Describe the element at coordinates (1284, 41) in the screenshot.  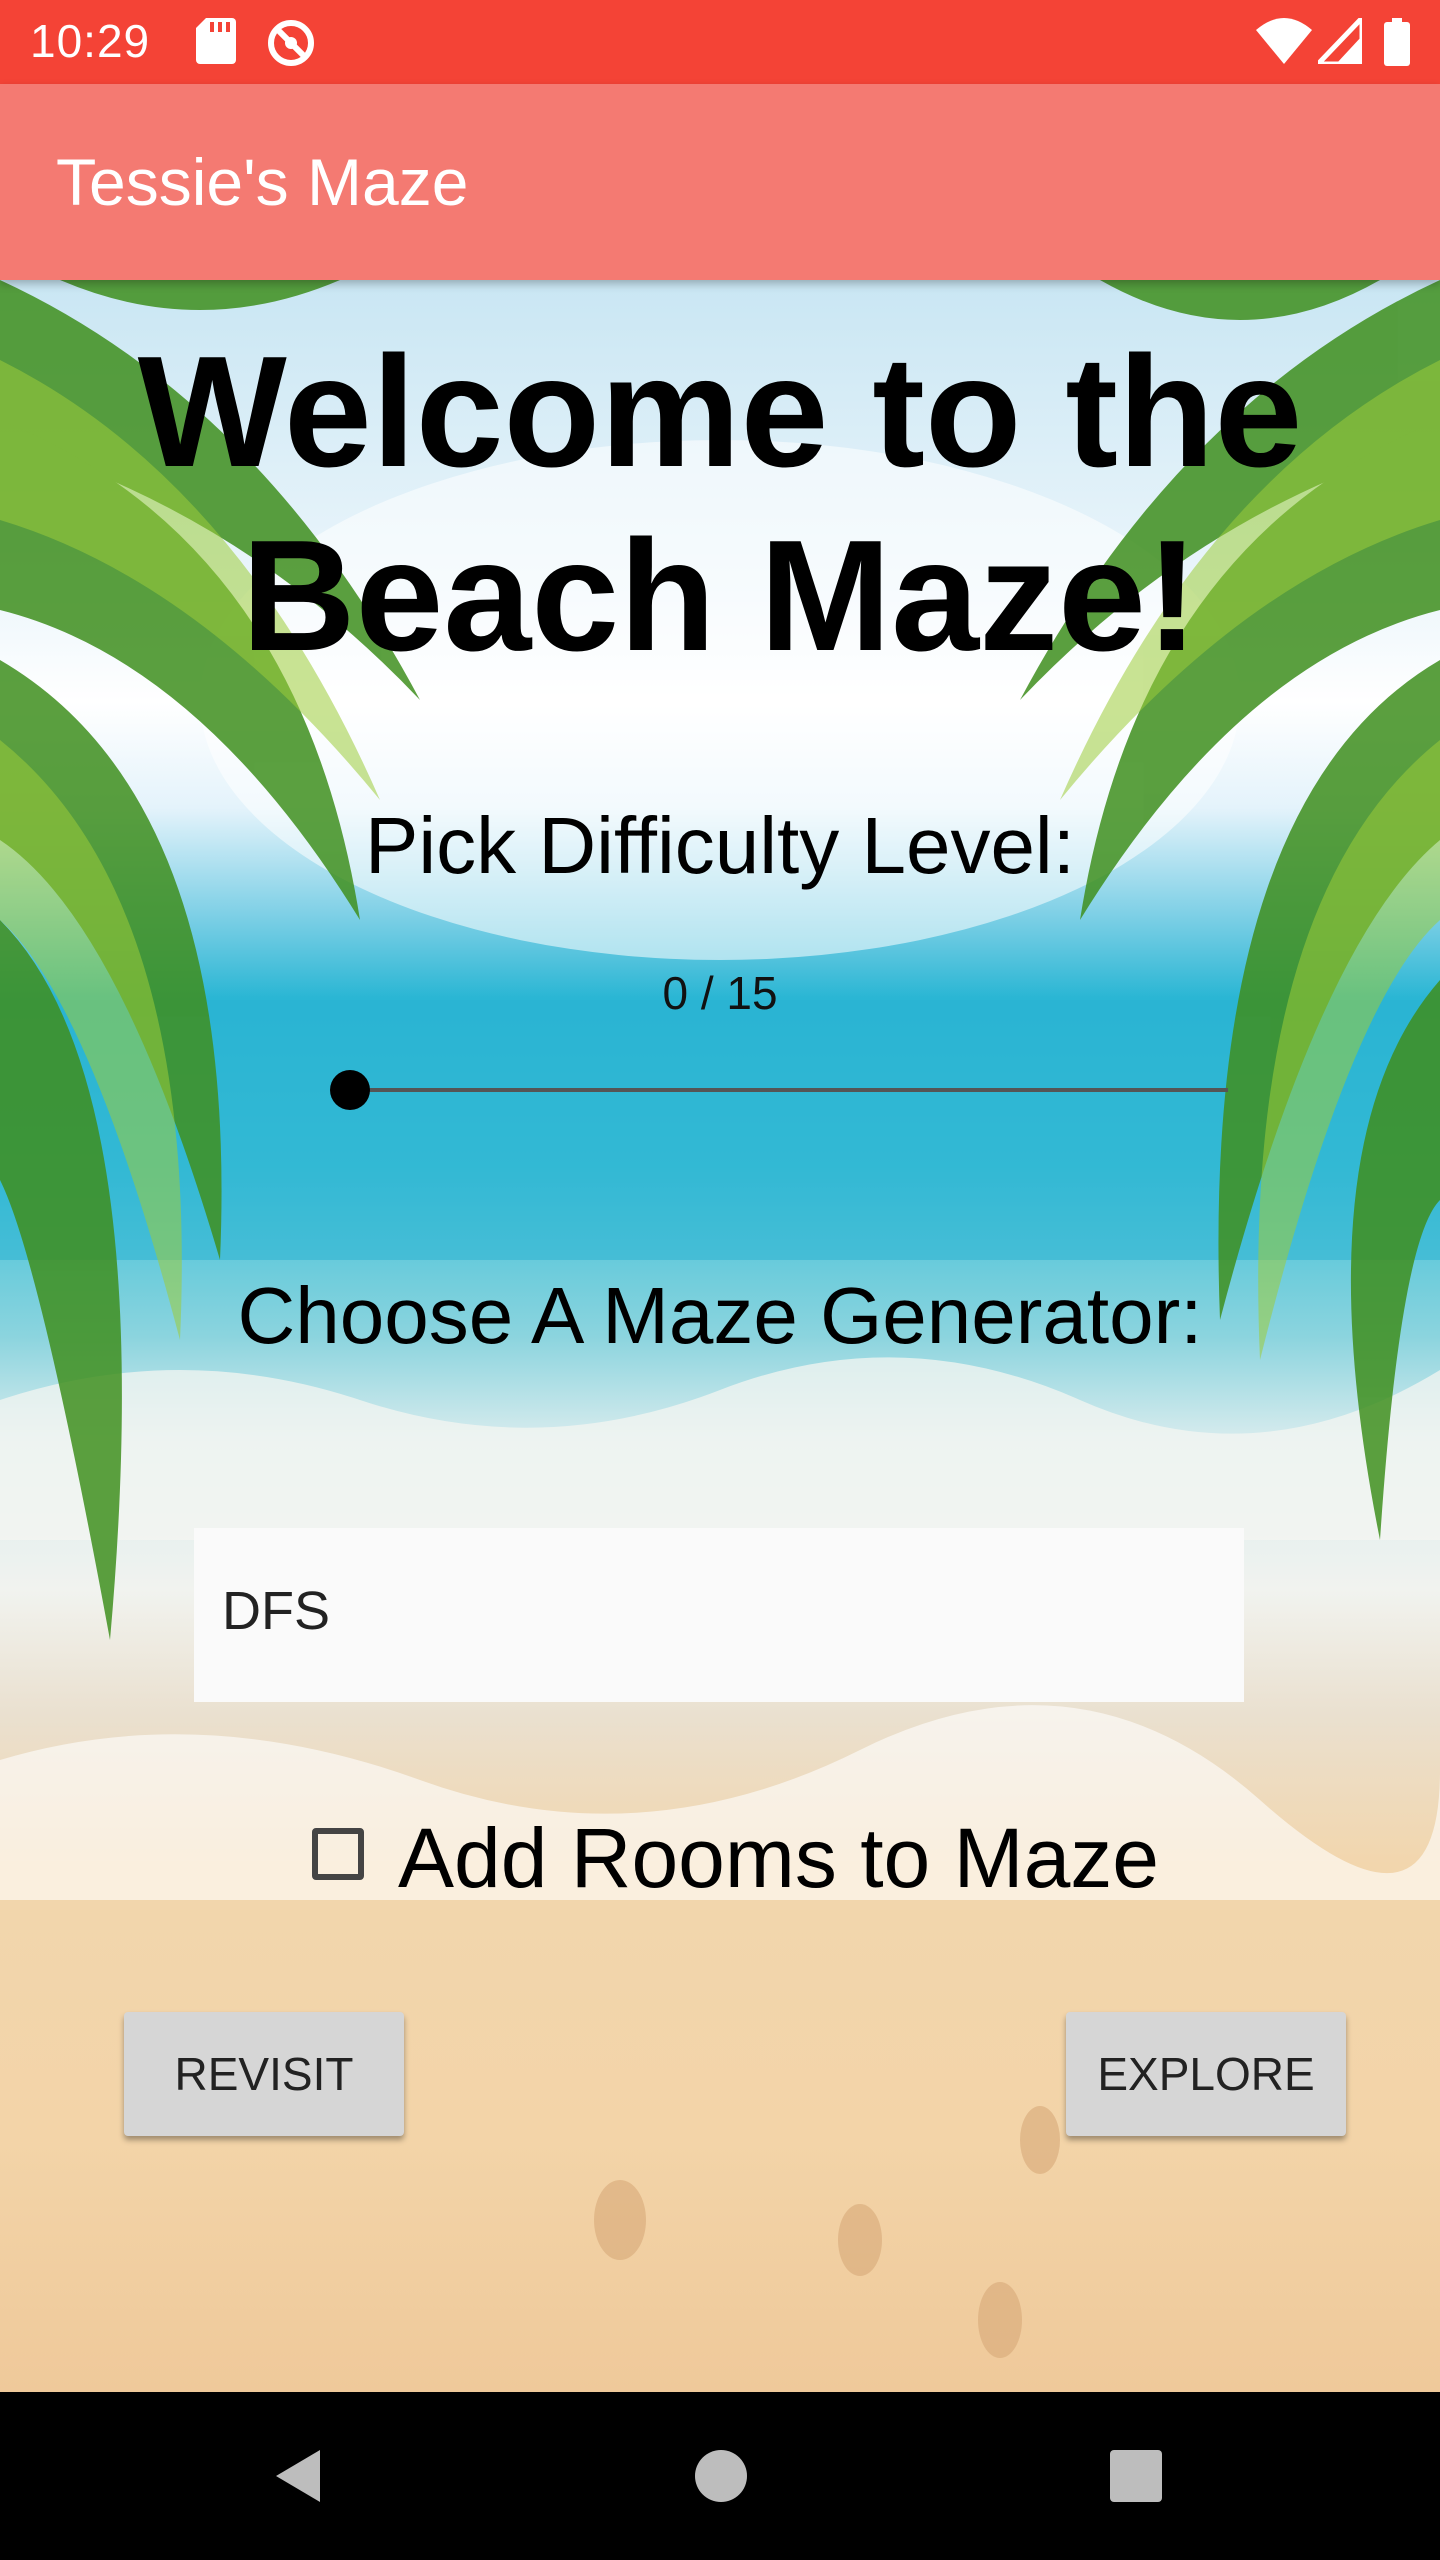
I see `wifi-icon` at that location.